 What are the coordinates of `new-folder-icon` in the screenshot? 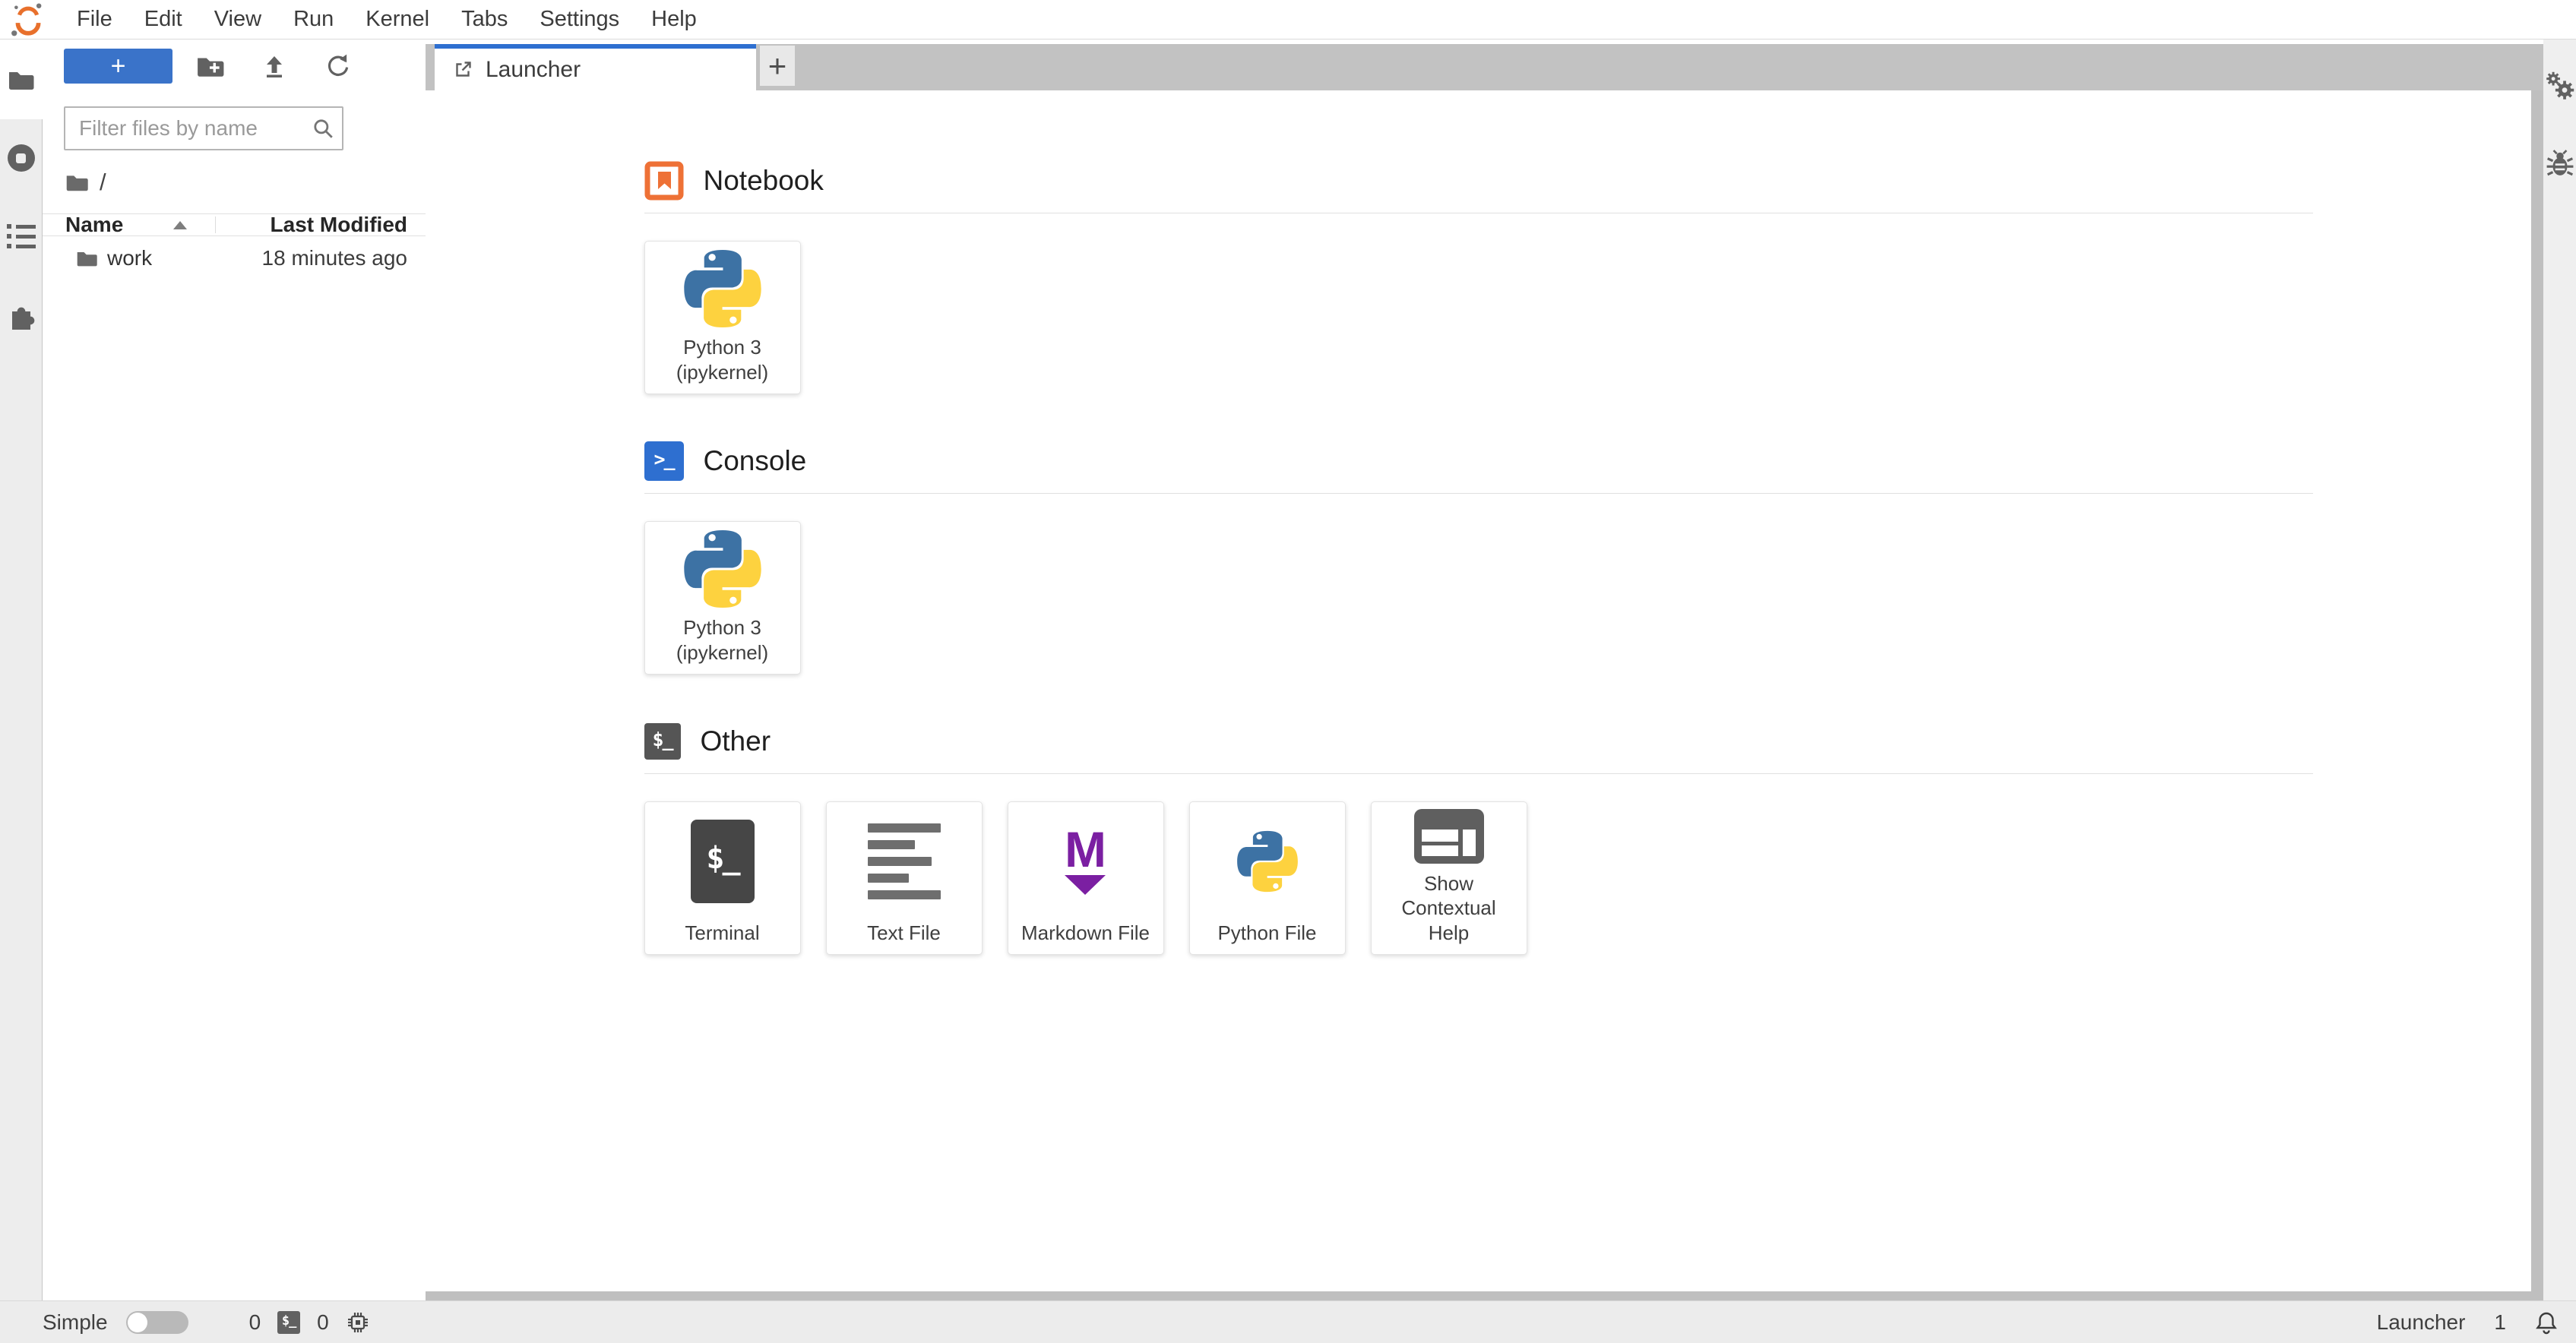 It's located at (210, 66).